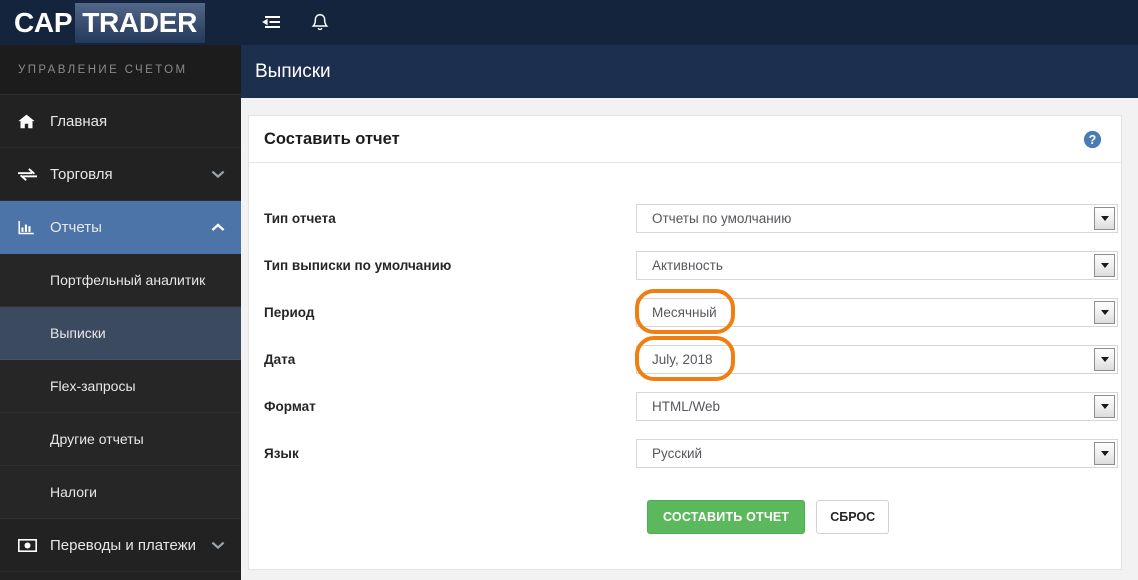 The width and height of the screenshot is (1138, 580). Describe the element at coordinates (218, 227) in the screenshot. I see `chevron-up-icon` at that location.